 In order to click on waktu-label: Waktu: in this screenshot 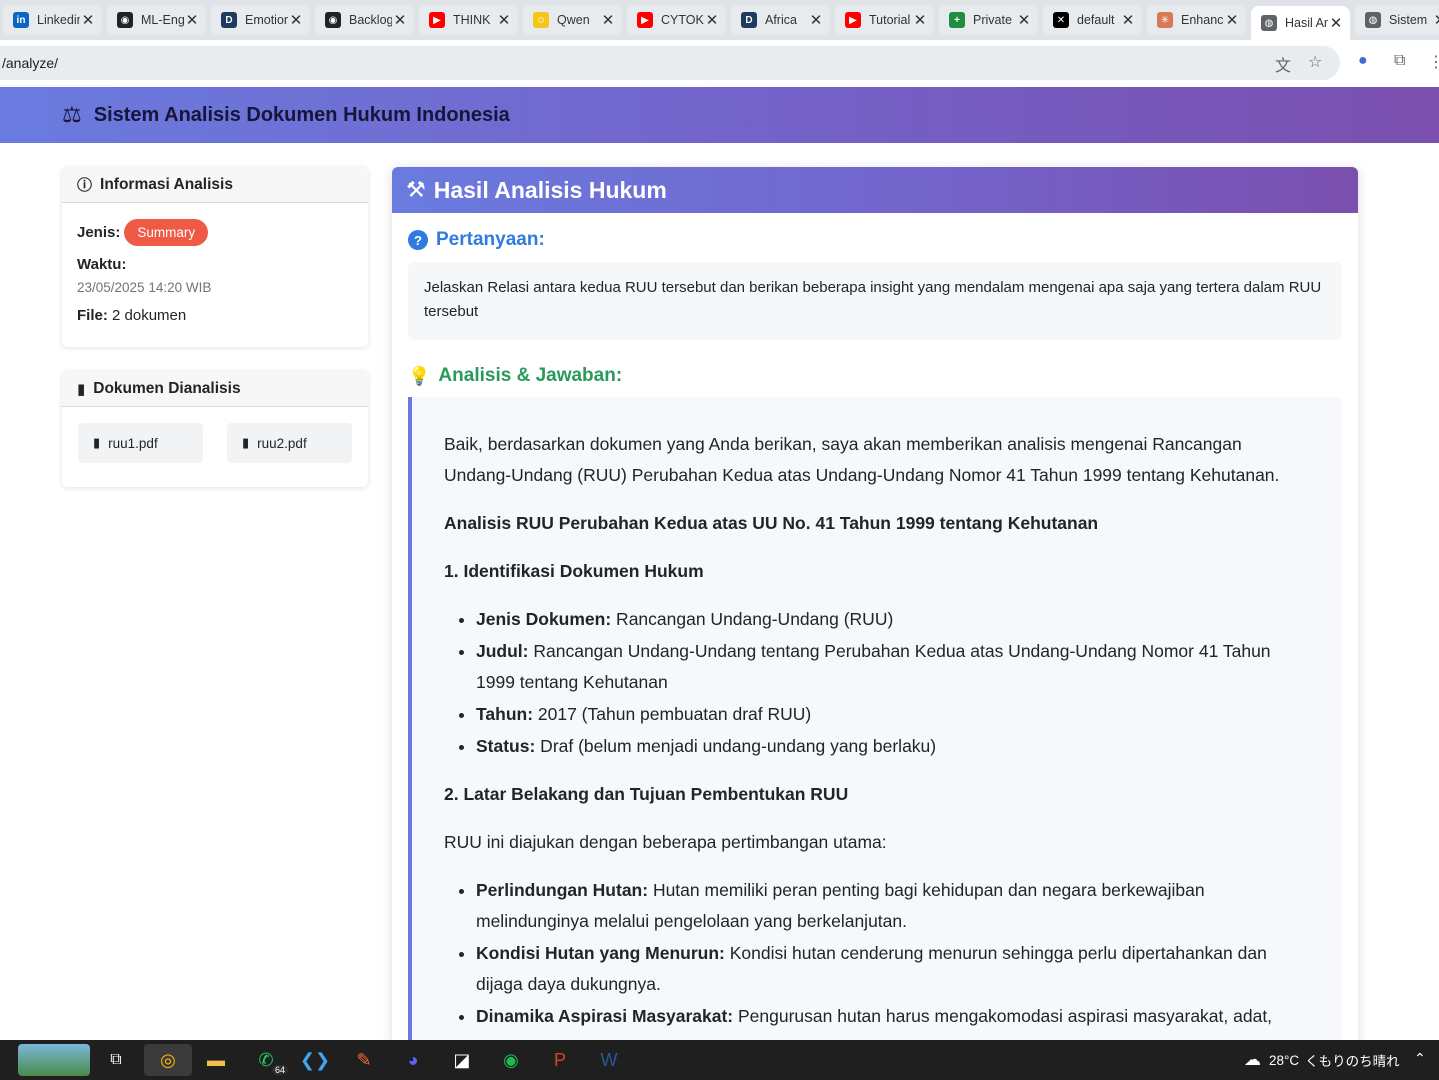, I will do `click(102, 264)`.